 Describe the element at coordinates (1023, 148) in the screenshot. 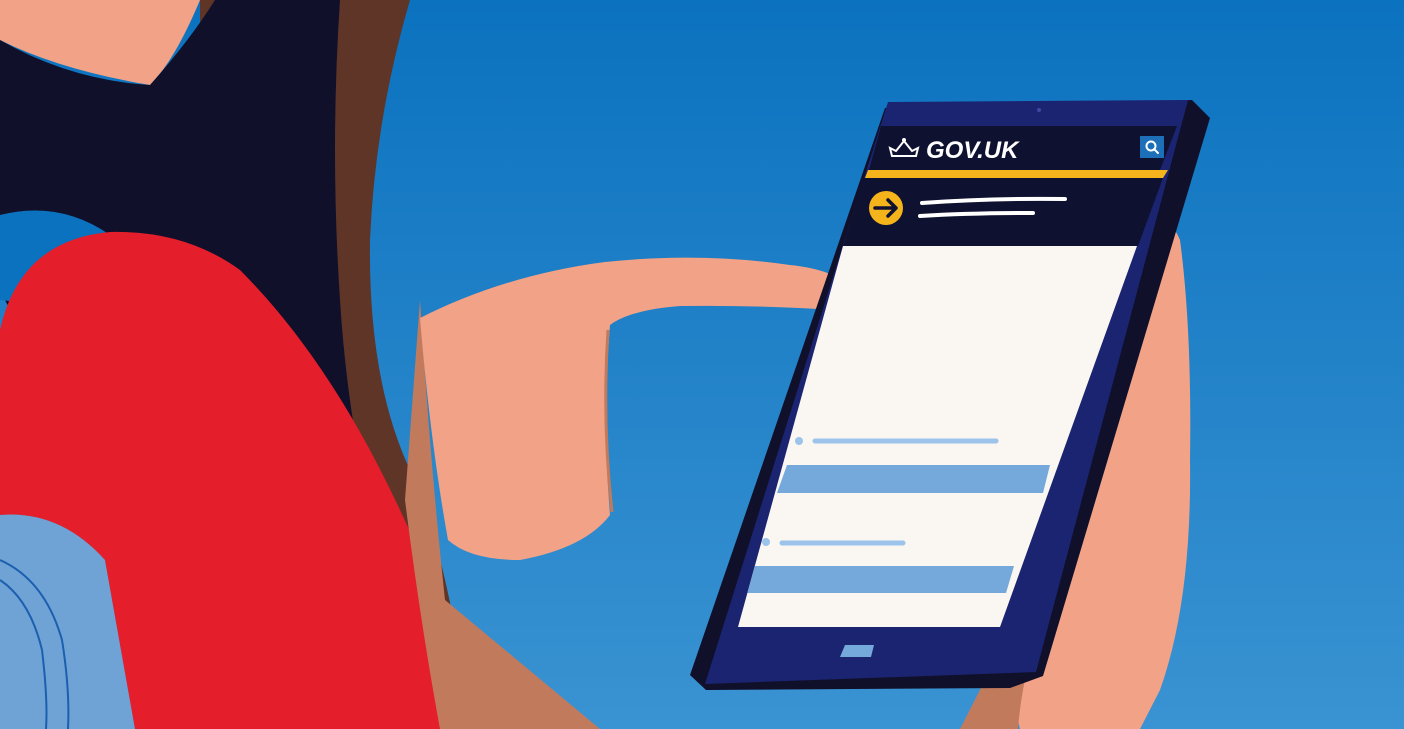

I see `gov-header` at that location.